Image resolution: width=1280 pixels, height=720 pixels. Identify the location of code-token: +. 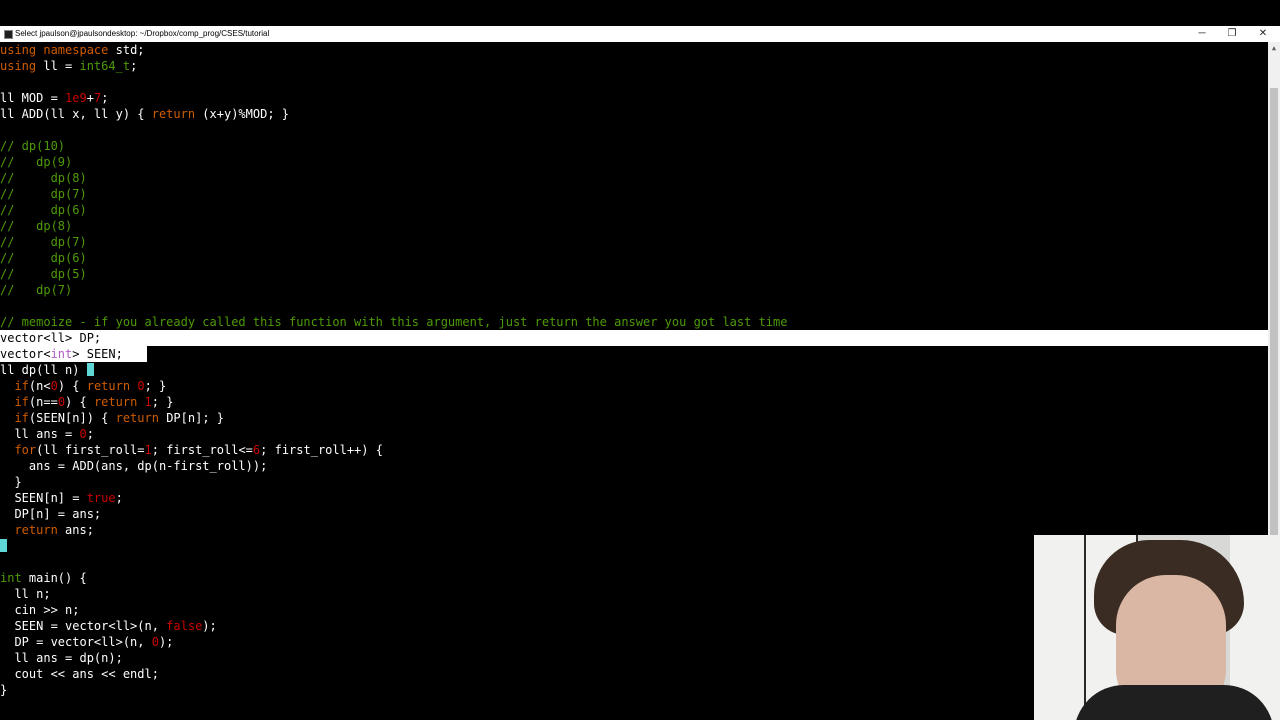
(90, 98).